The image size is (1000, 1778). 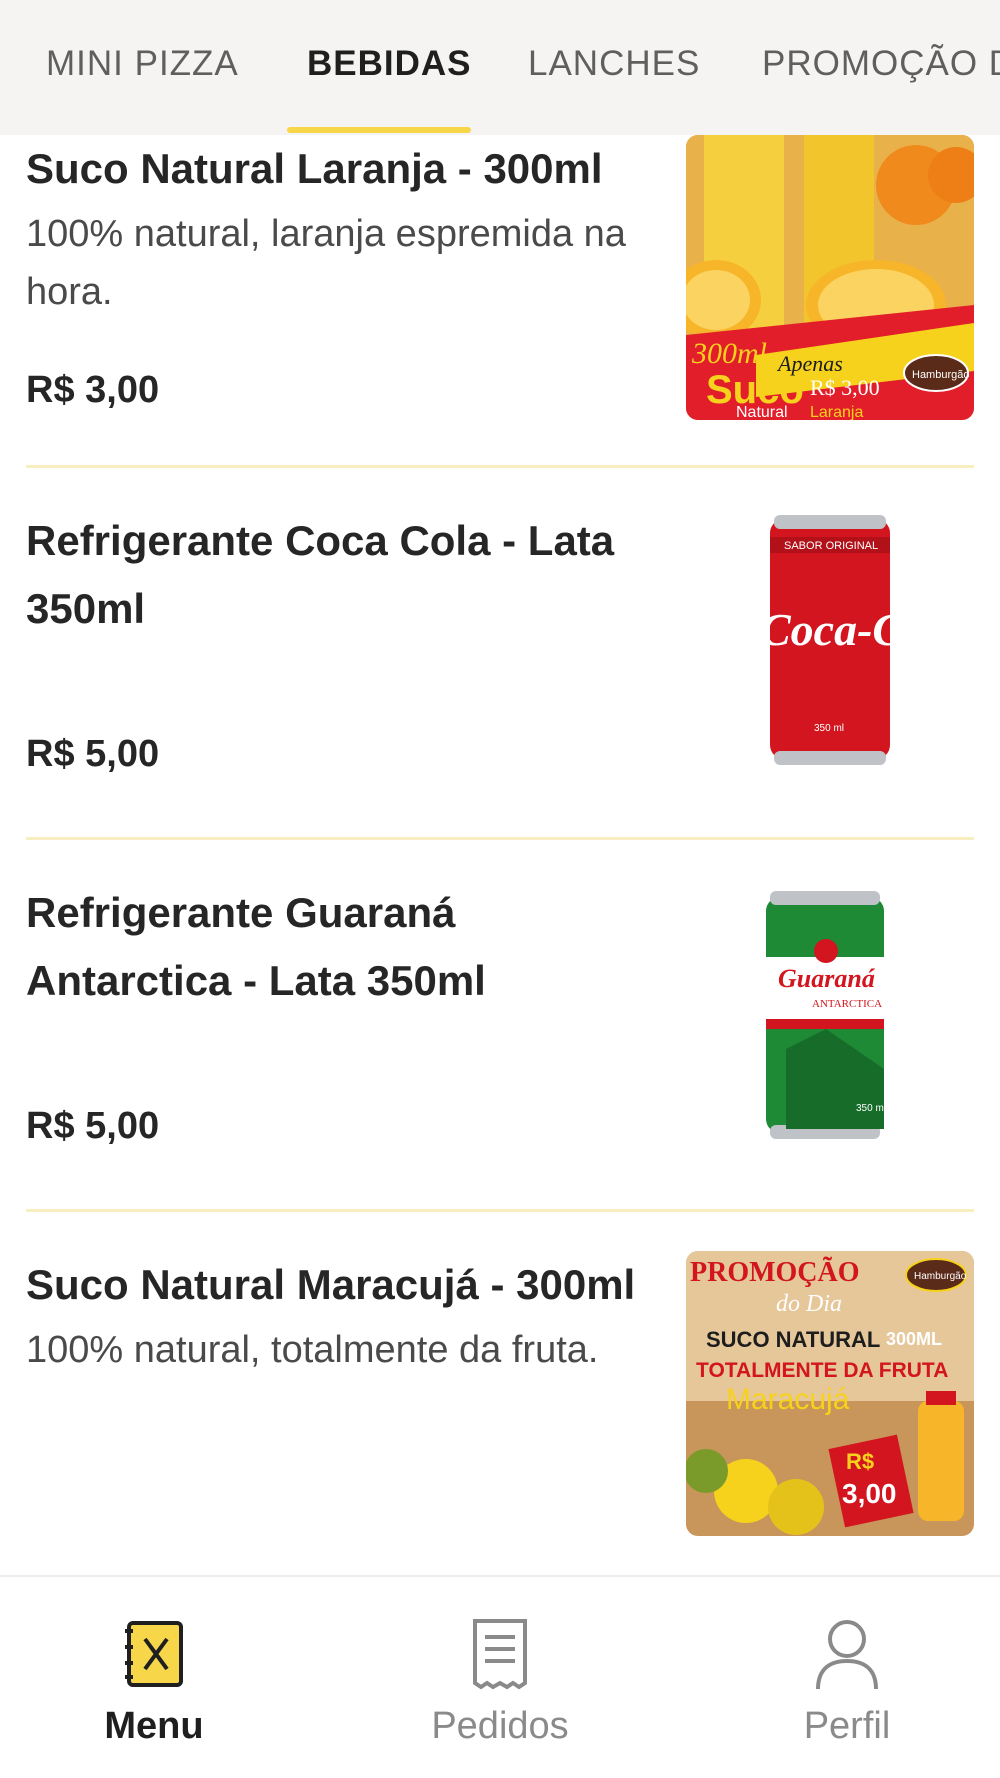 I want to click on image-text-rs: R$, so click(x=860, y=1461).